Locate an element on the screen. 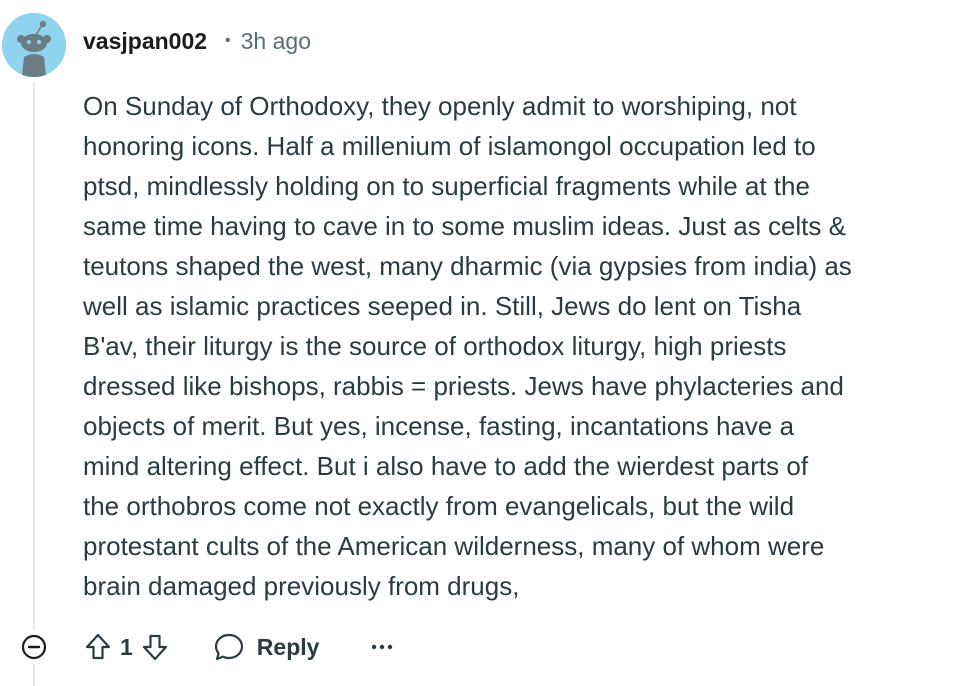  ellipsis-icon is located at coordinates (382, 647).